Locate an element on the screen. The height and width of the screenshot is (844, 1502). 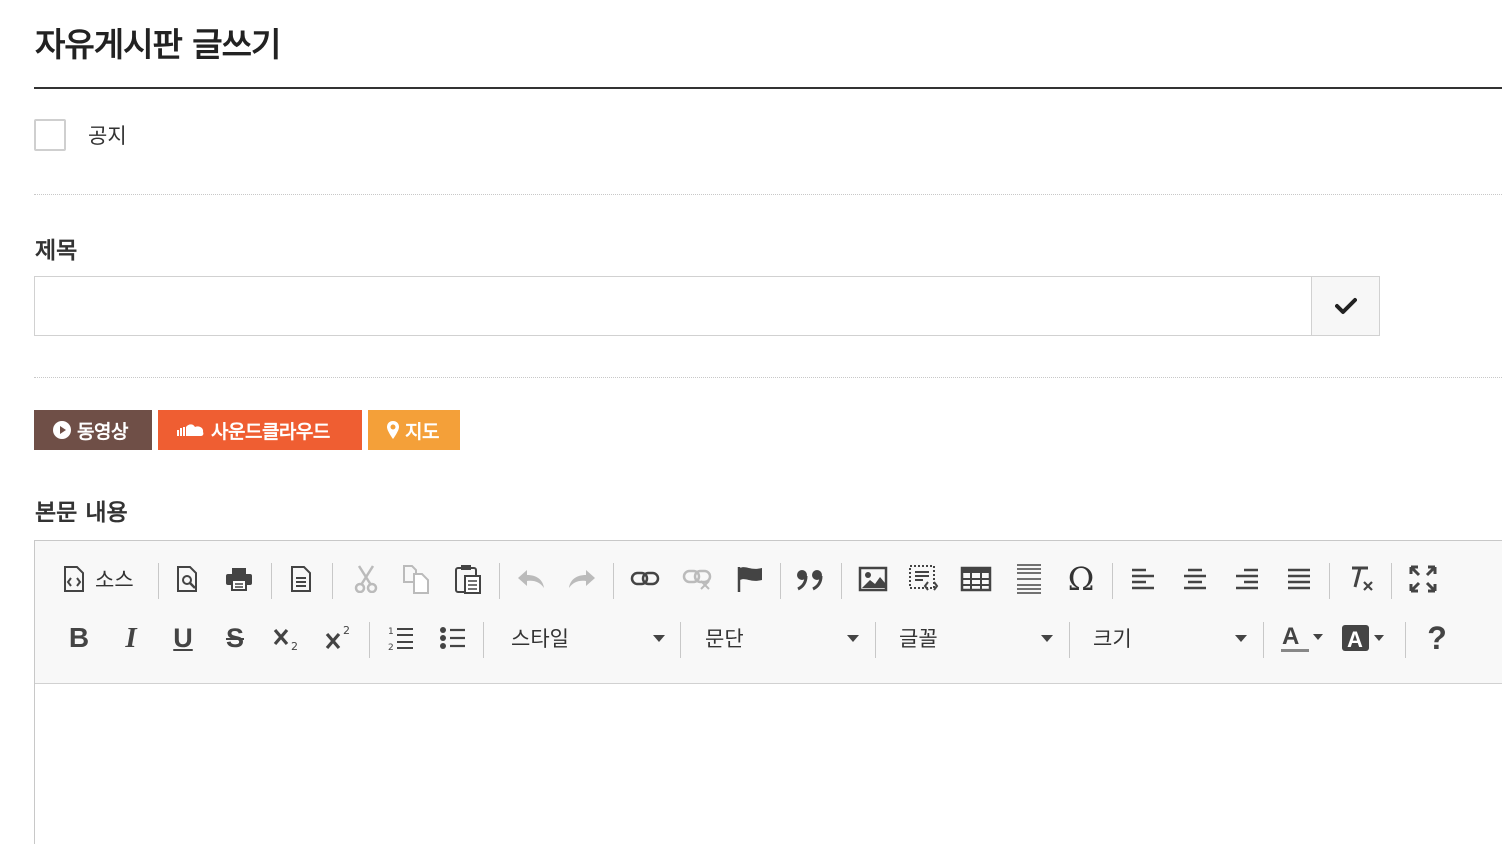
page-title: 자유게시판 글쓰기 is located at coordinates (158, 44).